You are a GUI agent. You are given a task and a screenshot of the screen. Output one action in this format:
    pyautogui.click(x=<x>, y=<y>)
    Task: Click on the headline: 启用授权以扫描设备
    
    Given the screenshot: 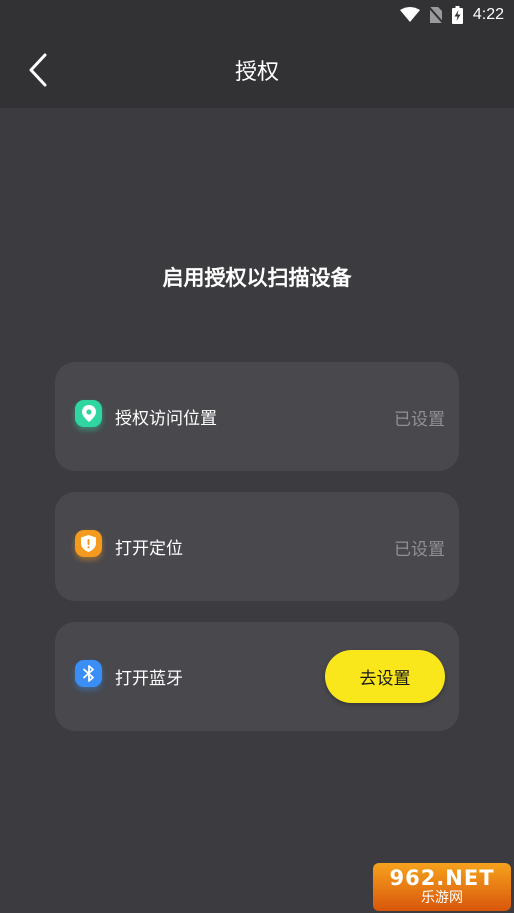 What is the action you would take?
    pyautogui.click(x=257, y=278)
    